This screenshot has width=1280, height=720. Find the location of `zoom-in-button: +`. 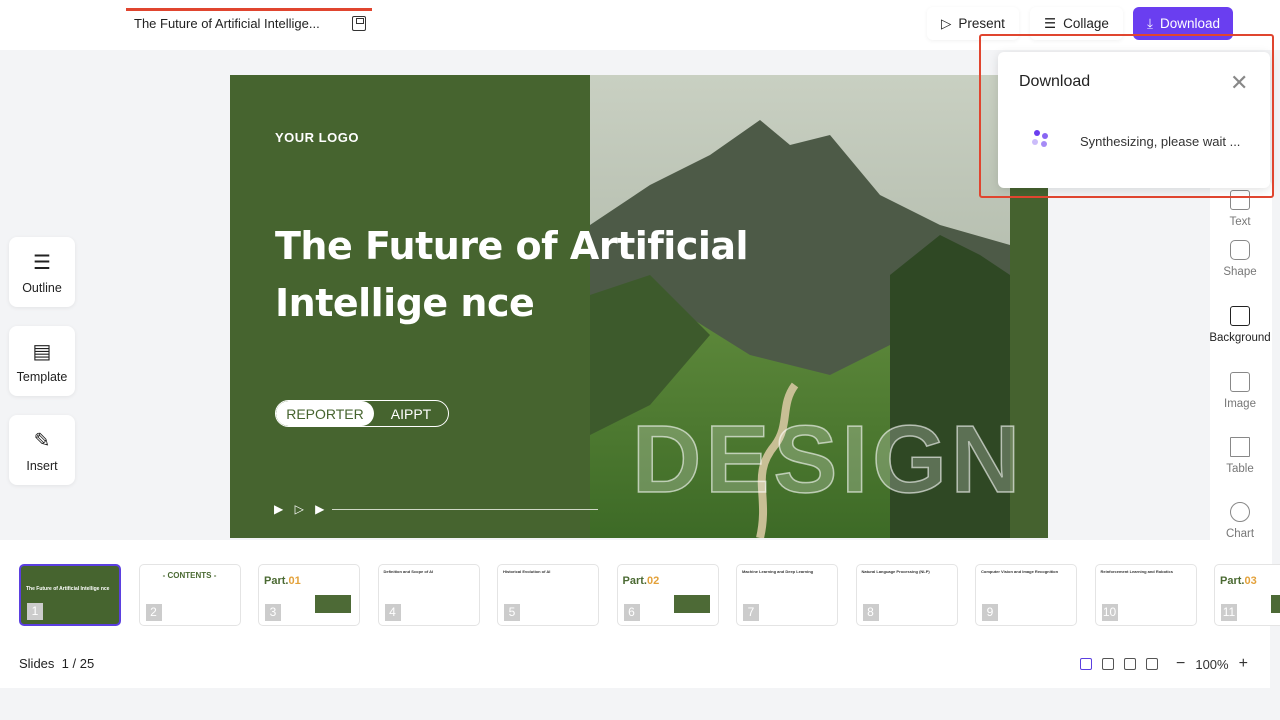

zoom-in-button: + is located at coordinates (1243, 664).